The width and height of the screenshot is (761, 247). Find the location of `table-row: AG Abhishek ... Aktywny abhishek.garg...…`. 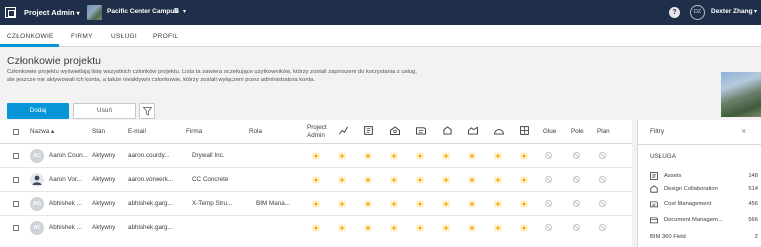

table-row: AG Abhishek ... Aktywny abhishek.garg...… is located at coordinates (316, 204).